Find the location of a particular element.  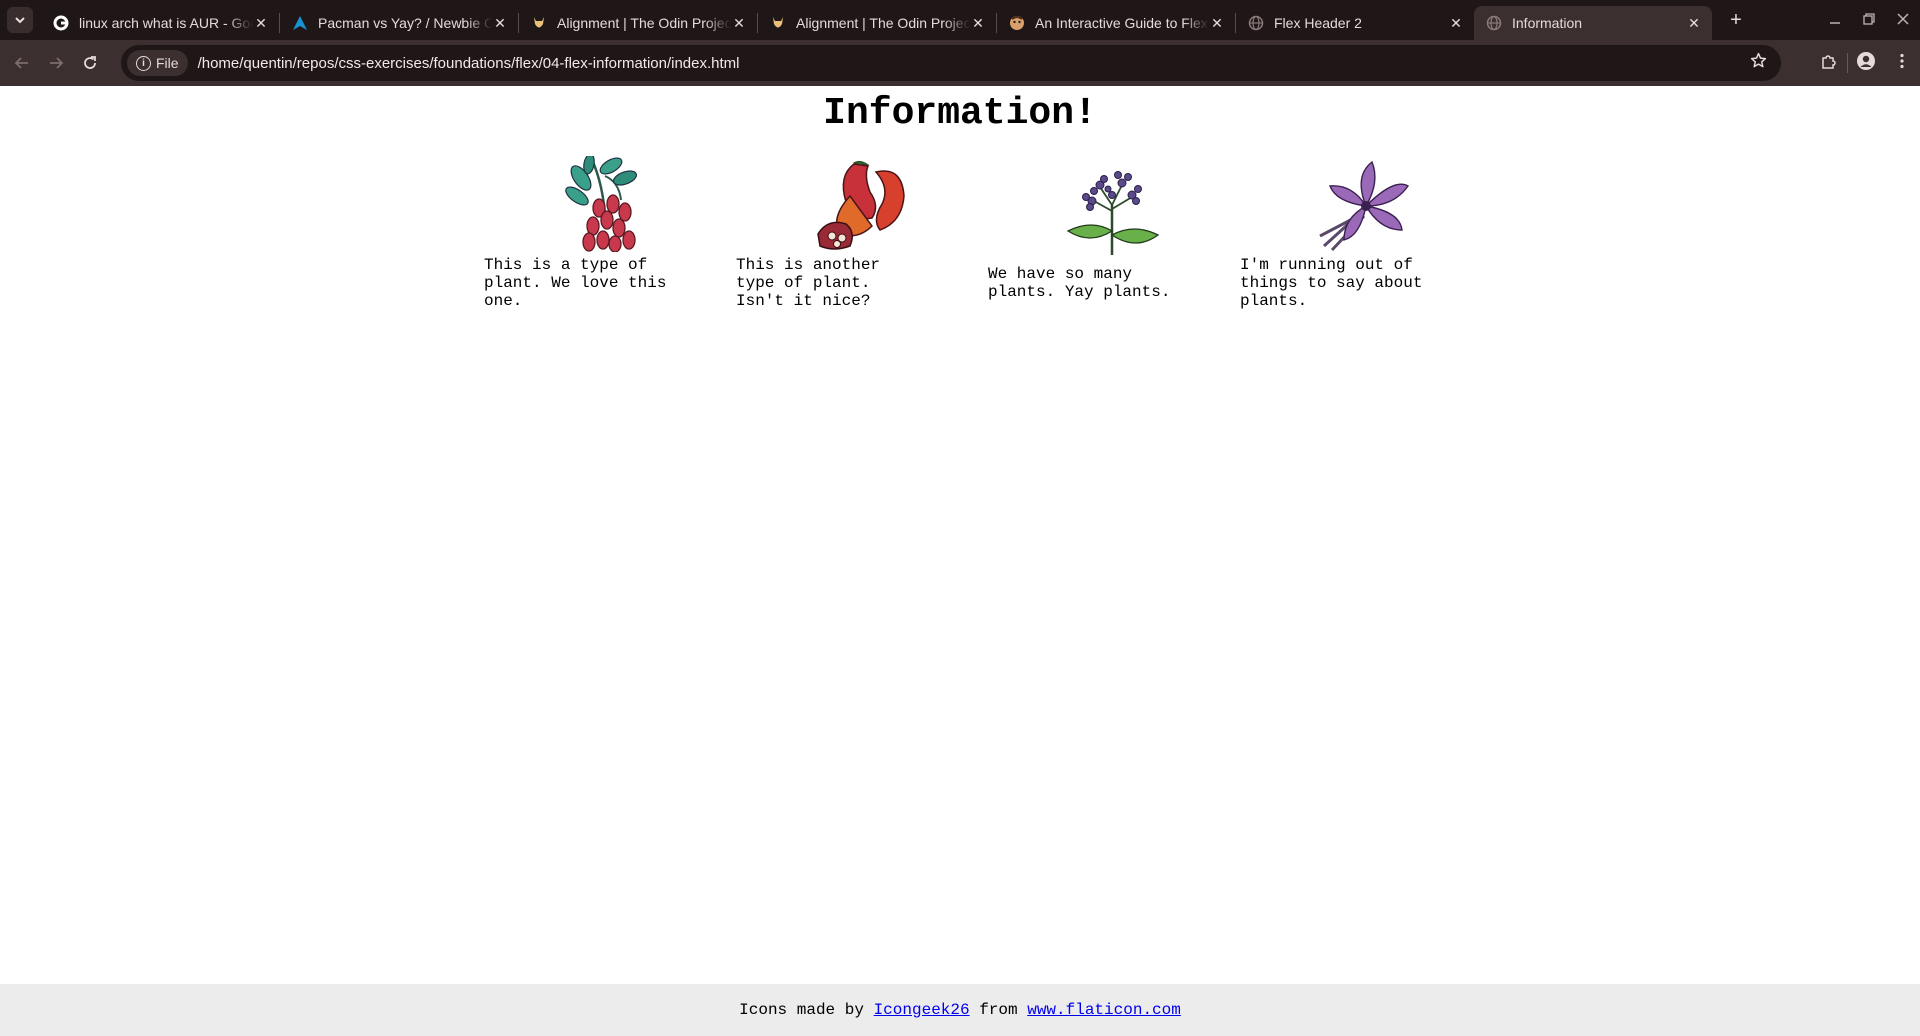

tab-title: linux arch what is AUR - Google Search is located at coordinates (166, 23).